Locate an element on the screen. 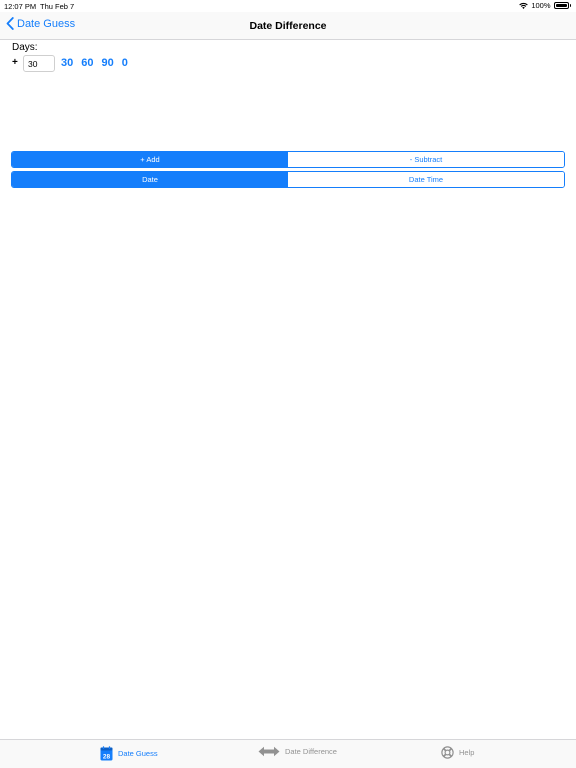  tab-label: Date Difference is located at coordinates (311, 751).